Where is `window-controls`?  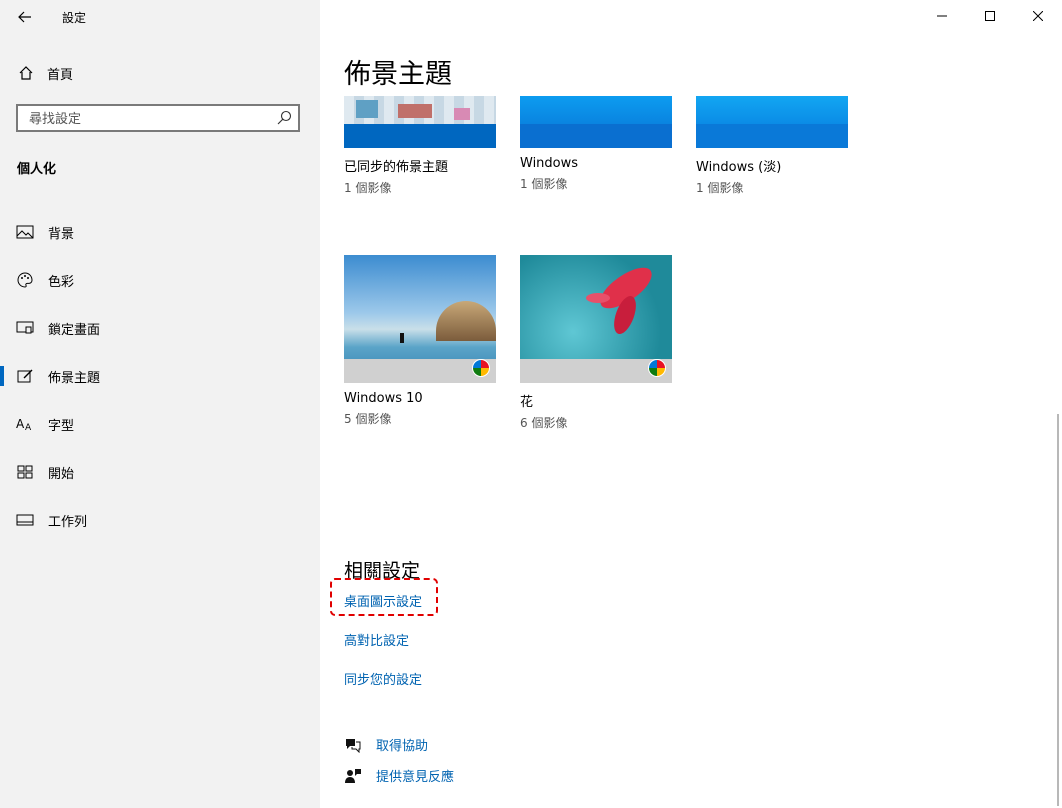
window-controls is located at coordinates (990, 16).